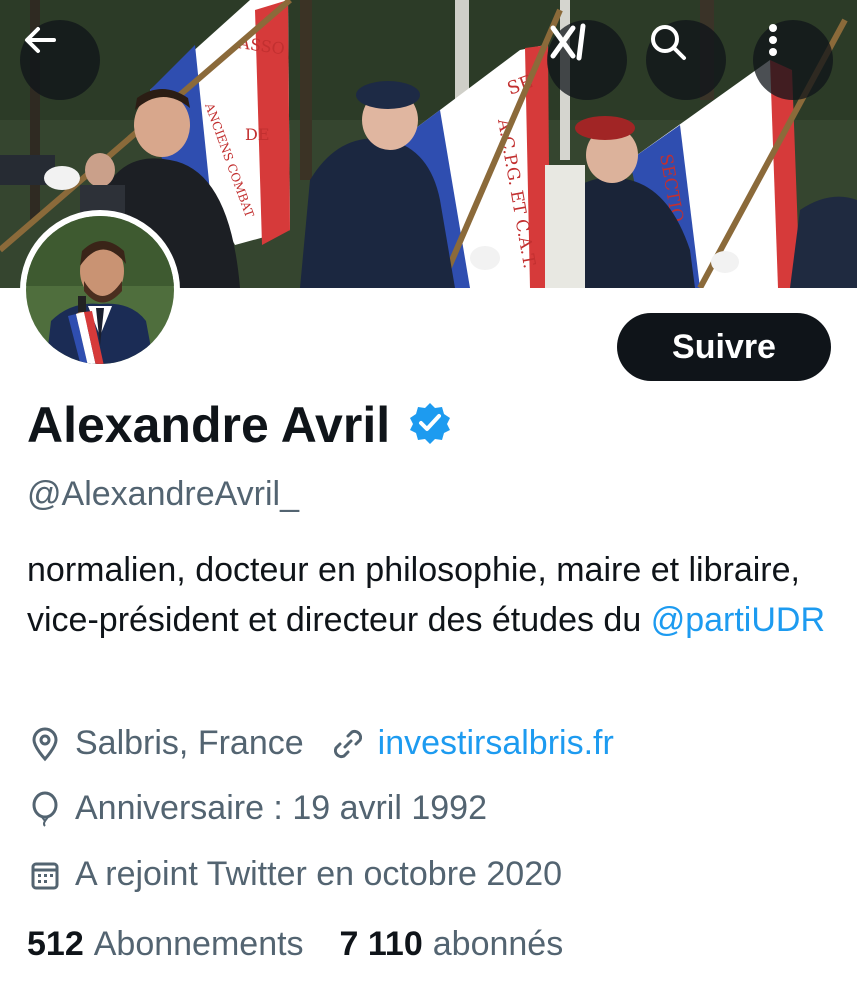 The width and height of the screenshot is (857, 1000). I want to click on profile-name-row: Alexandre Avril, so click(239, 425).